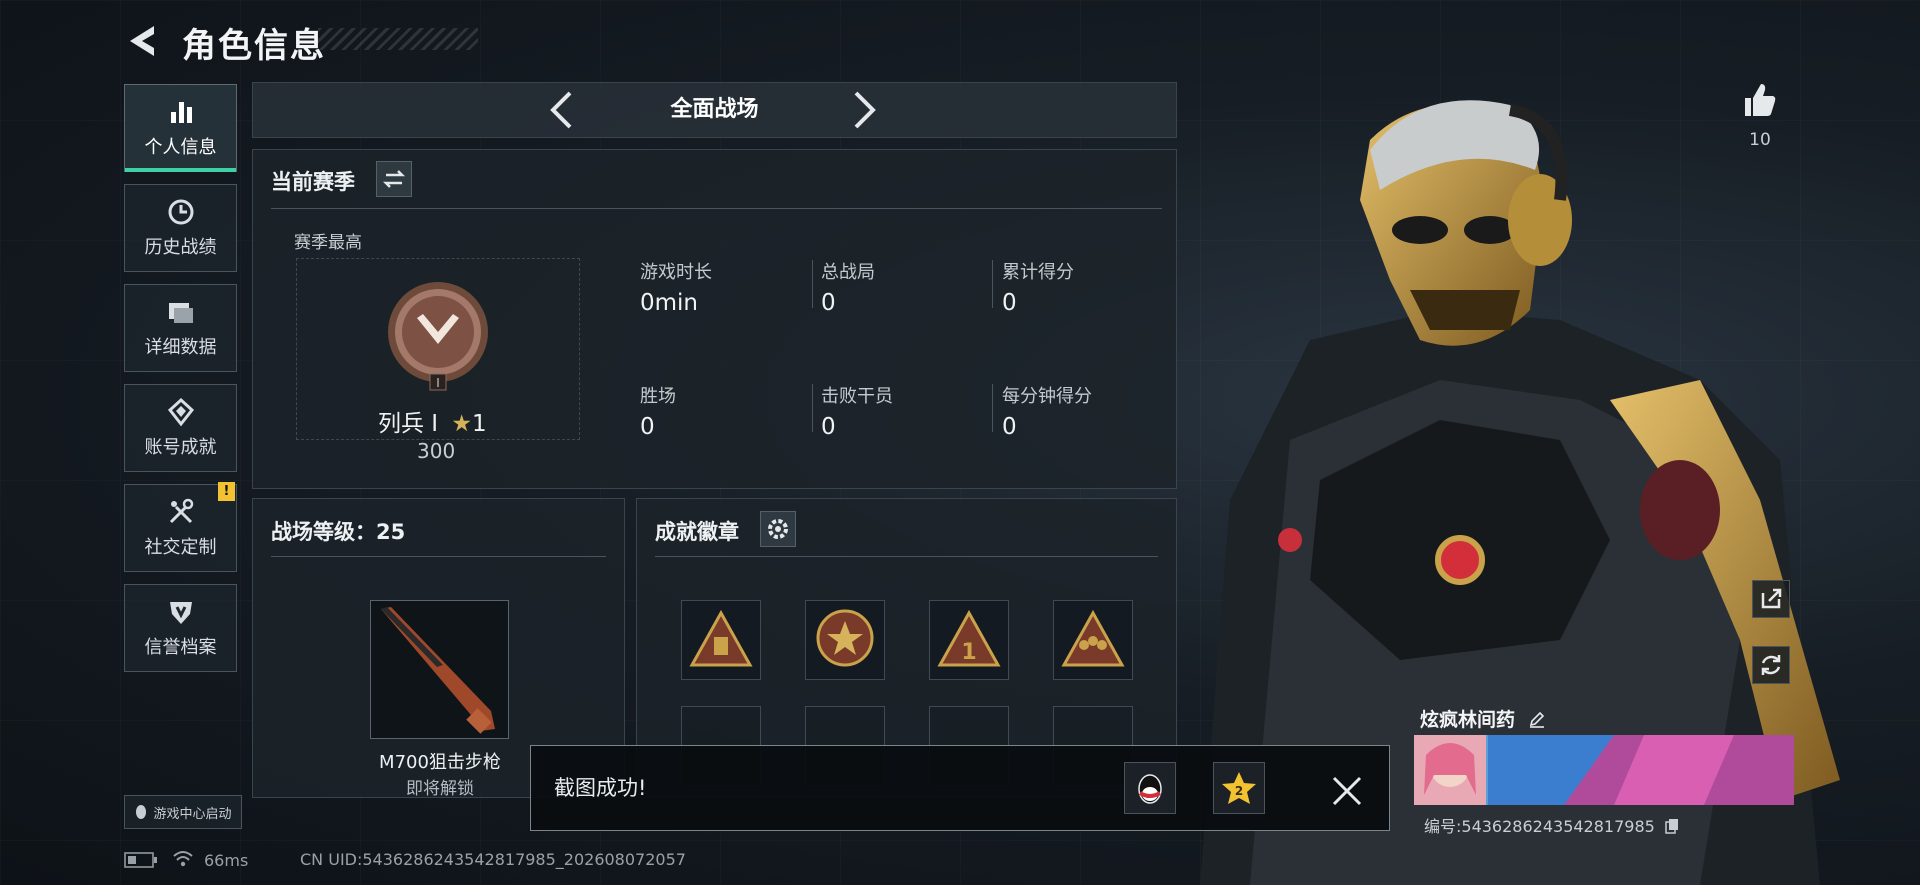 The image size is (1920, 885). What do you see at coordinates (828, 427) in the screenshot?
I see `stat-value-kills: 0` at bounding box center [828, 427].